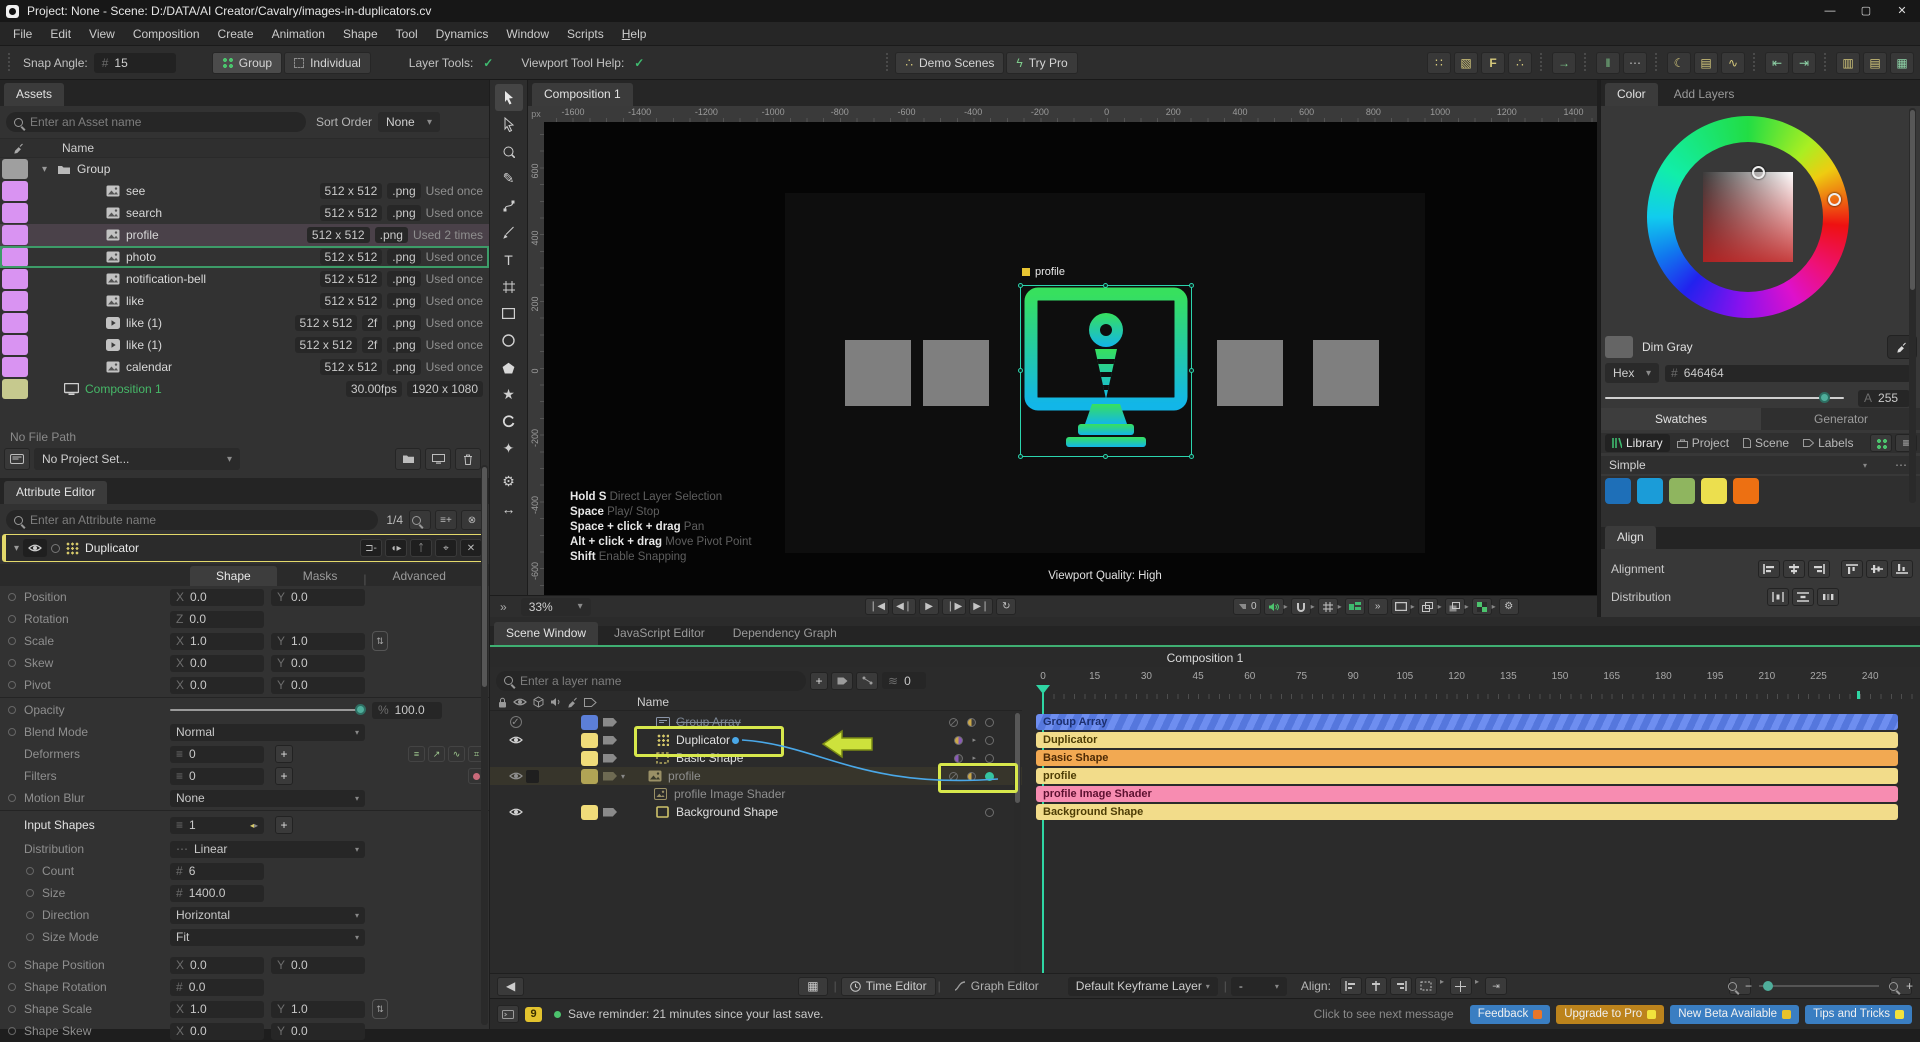 This screenshot has width=1920, height=1042. I want to click on blend-mode-select: Normal ▾, so click(267, 732).